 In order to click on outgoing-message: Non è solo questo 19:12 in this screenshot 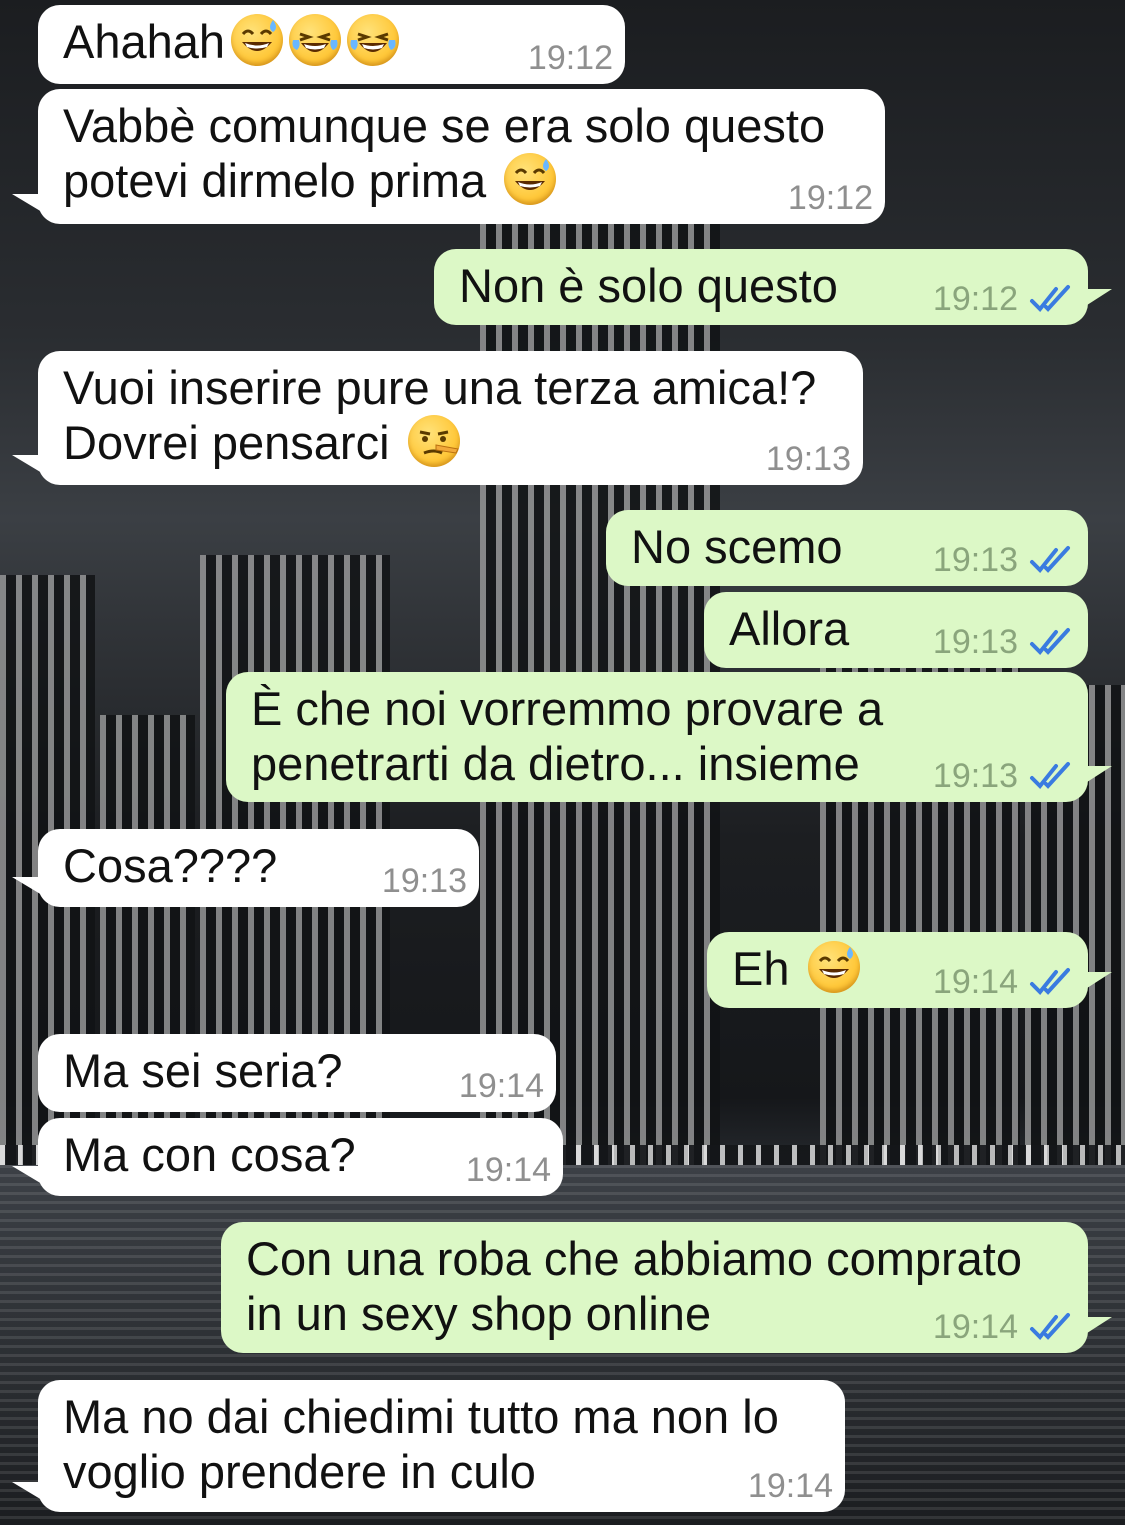, I will do `click(773, 287)`.